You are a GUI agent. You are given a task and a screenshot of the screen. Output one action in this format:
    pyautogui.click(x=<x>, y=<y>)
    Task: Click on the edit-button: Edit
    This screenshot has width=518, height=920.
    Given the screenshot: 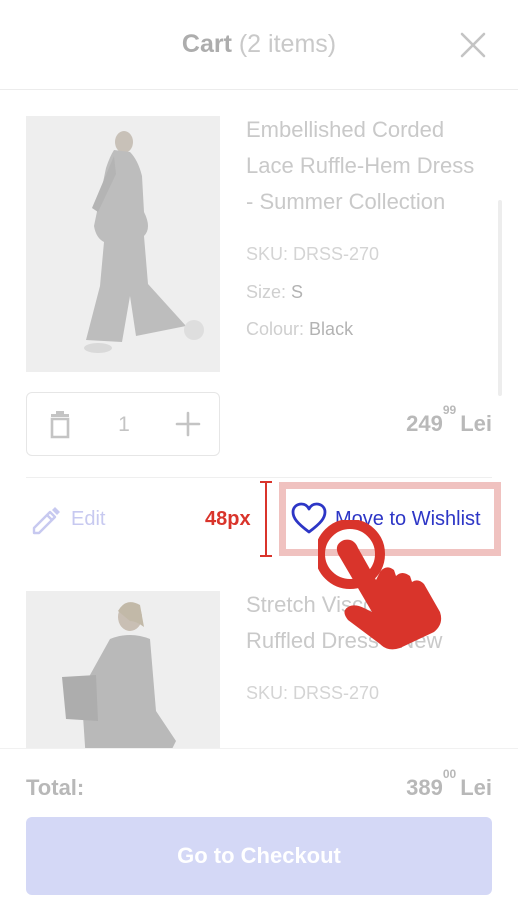 What is the action you would take?
    pyautogui.click(x=73, y=518)
    